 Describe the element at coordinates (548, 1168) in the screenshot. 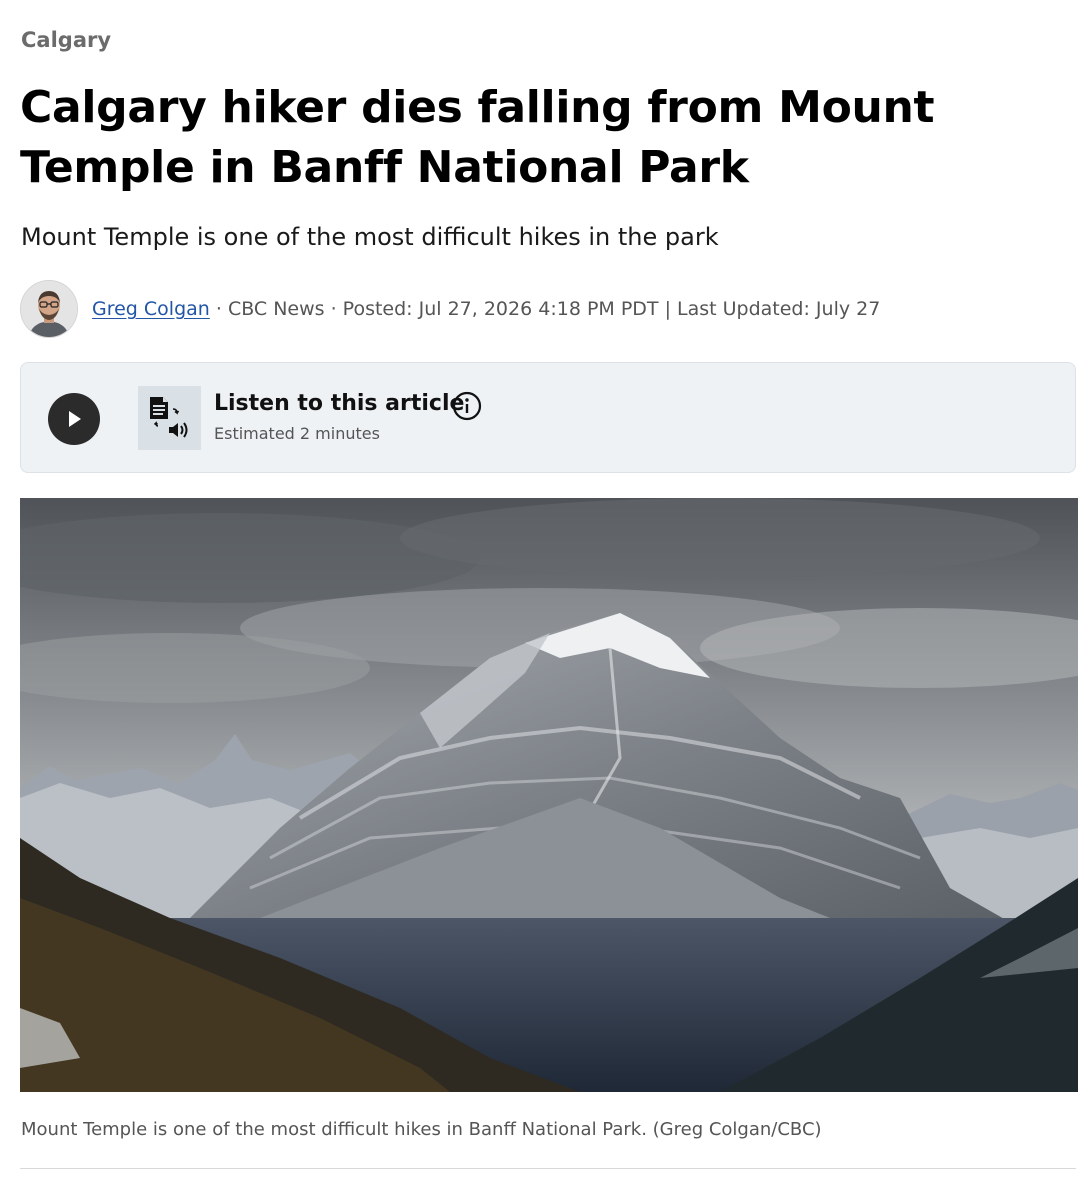

I see `divider` at that location.